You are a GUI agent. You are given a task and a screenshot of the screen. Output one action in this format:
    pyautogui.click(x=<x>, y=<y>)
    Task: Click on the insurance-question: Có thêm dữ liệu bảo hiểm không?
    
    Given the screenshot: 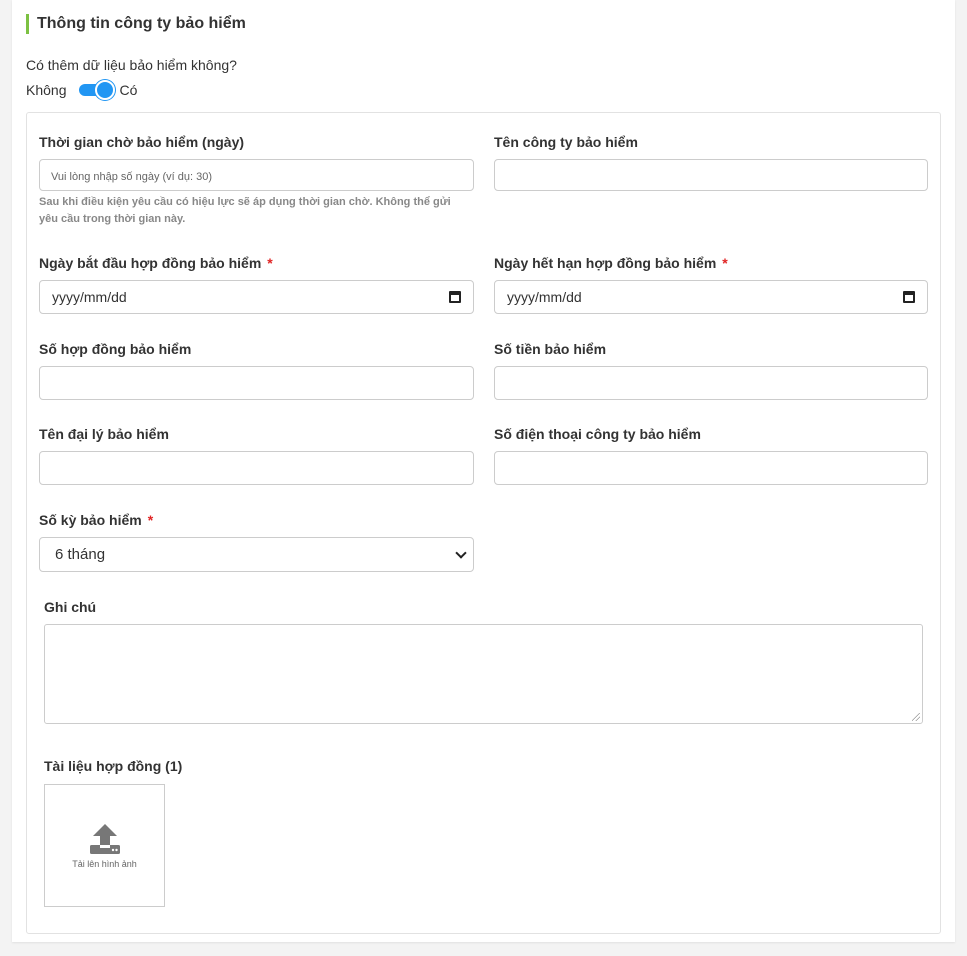 What is the action you would take?
    pyautogui.click(x=131, y=65)
    